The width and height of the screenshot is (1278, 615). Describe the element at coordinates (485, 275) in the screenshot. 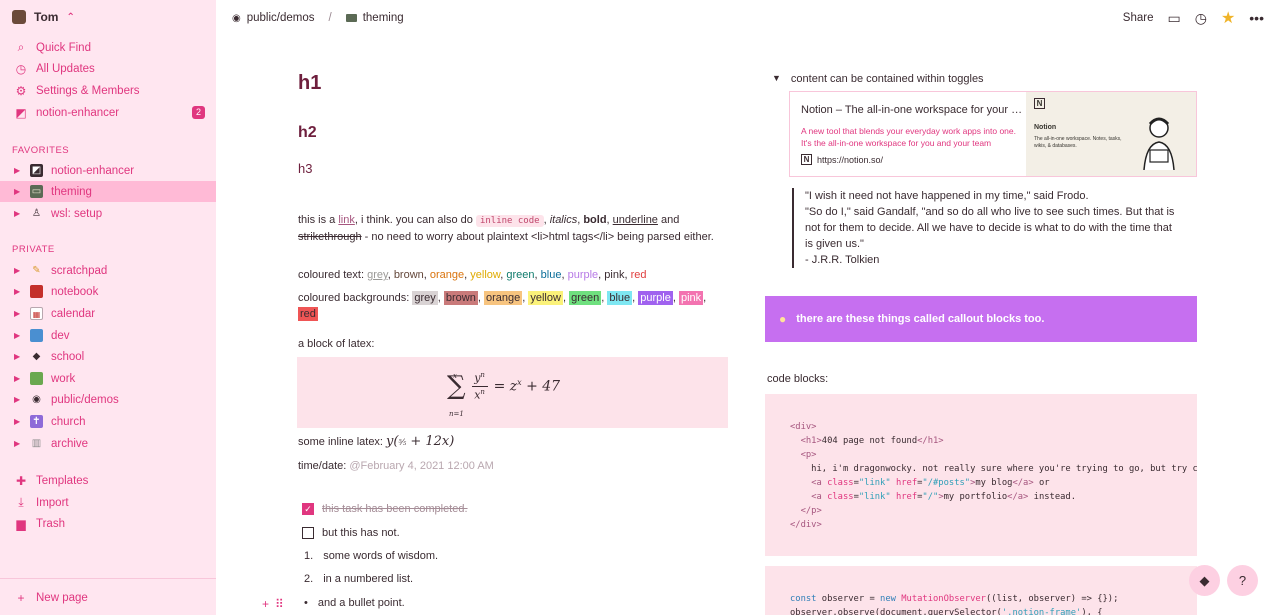

I see `yellow-text: yellow` at that location.